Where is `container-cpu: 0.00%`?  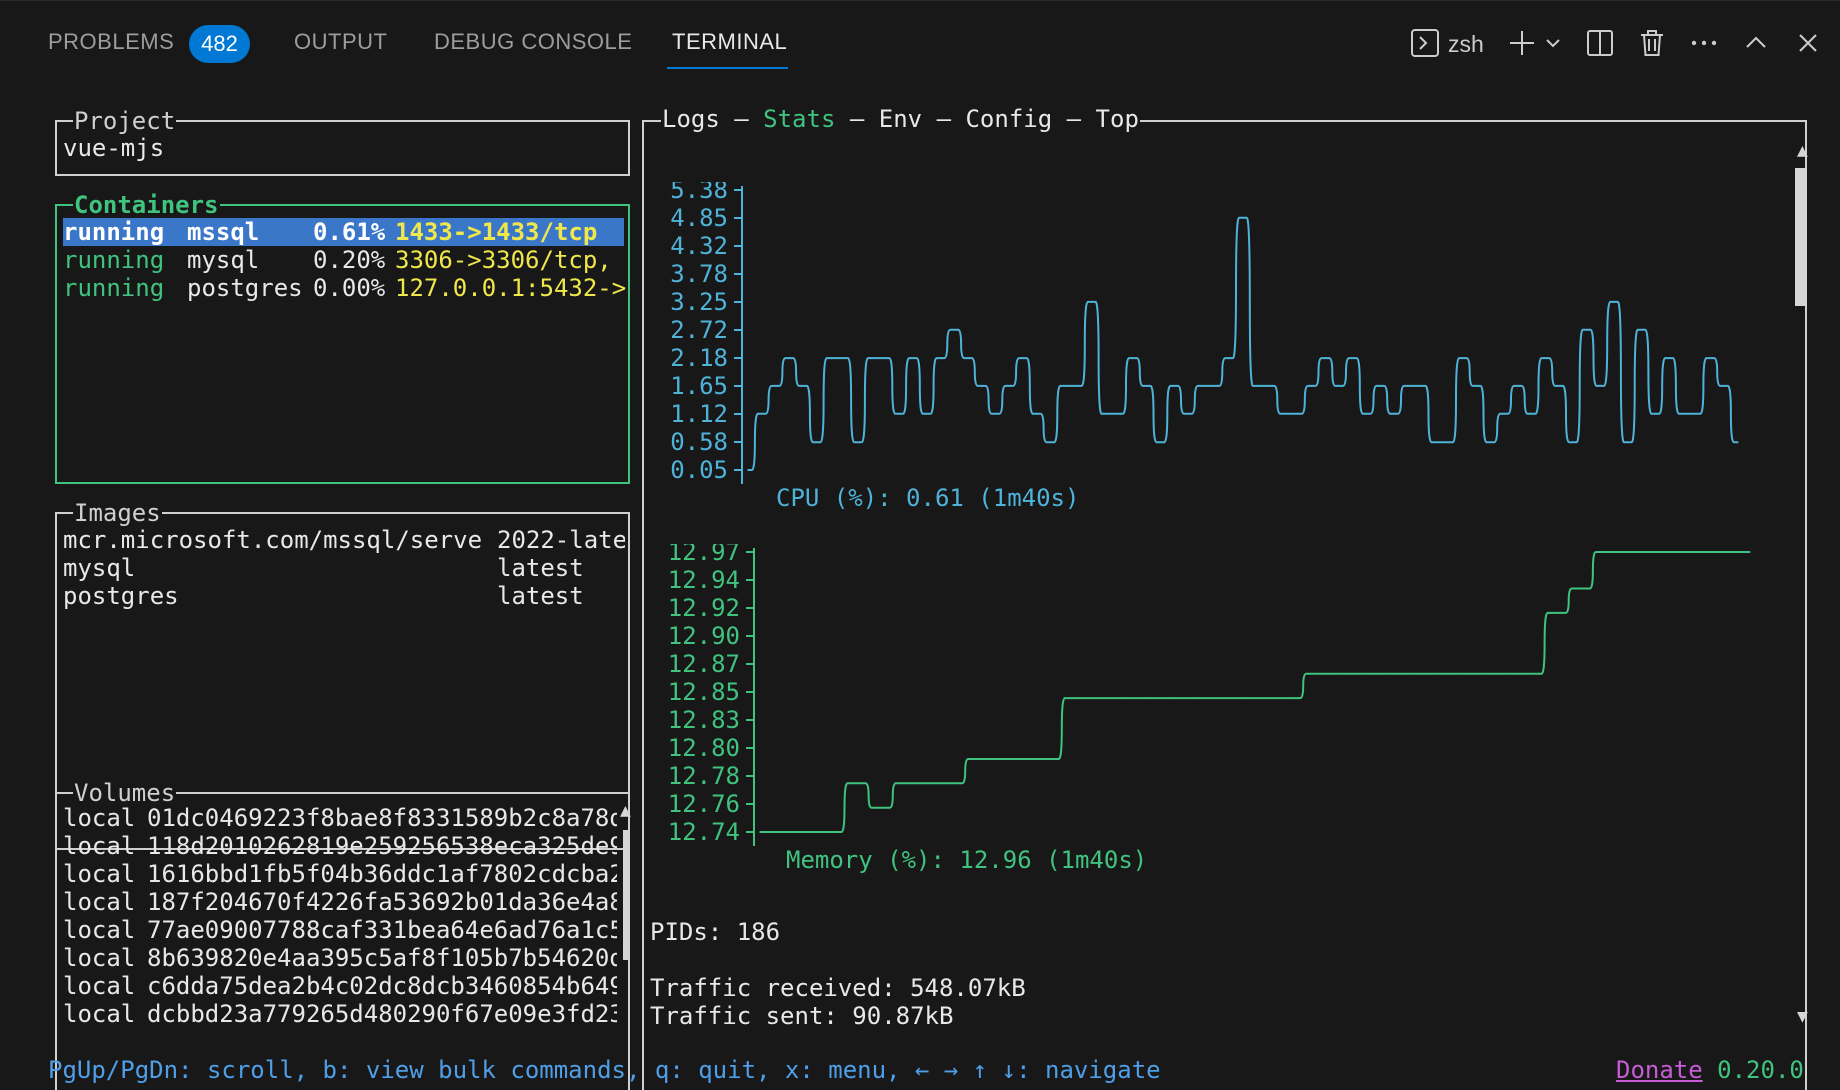 container-cpu: 0.00% is located at coordinates (349, 288).